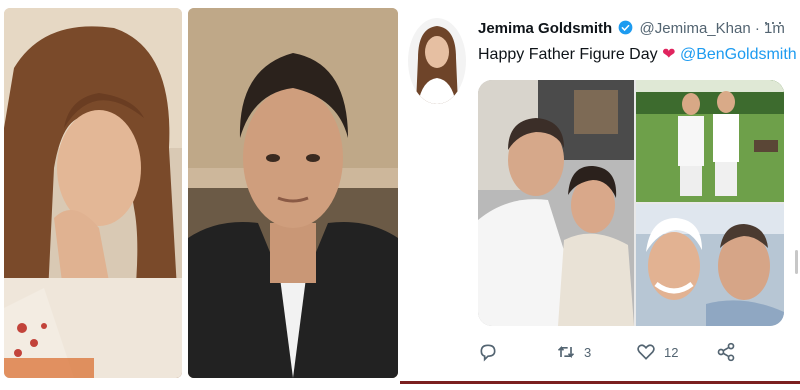  What do you see at coordinates (437, 61) in the screenshot?
I see `avatar` at bounding box center [437, 61].